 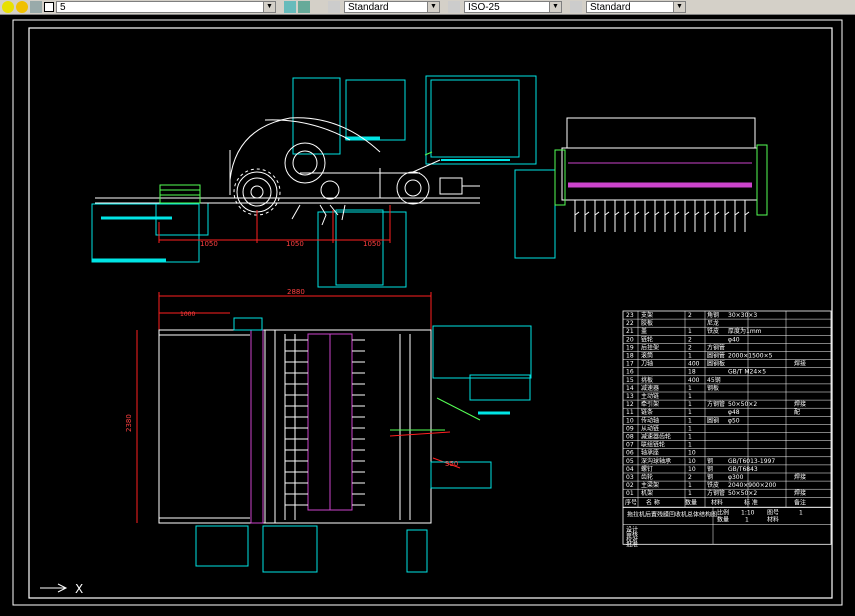 I want to click on bom-cell-standard: 厚度为1mm, so click(x=745, y=331).